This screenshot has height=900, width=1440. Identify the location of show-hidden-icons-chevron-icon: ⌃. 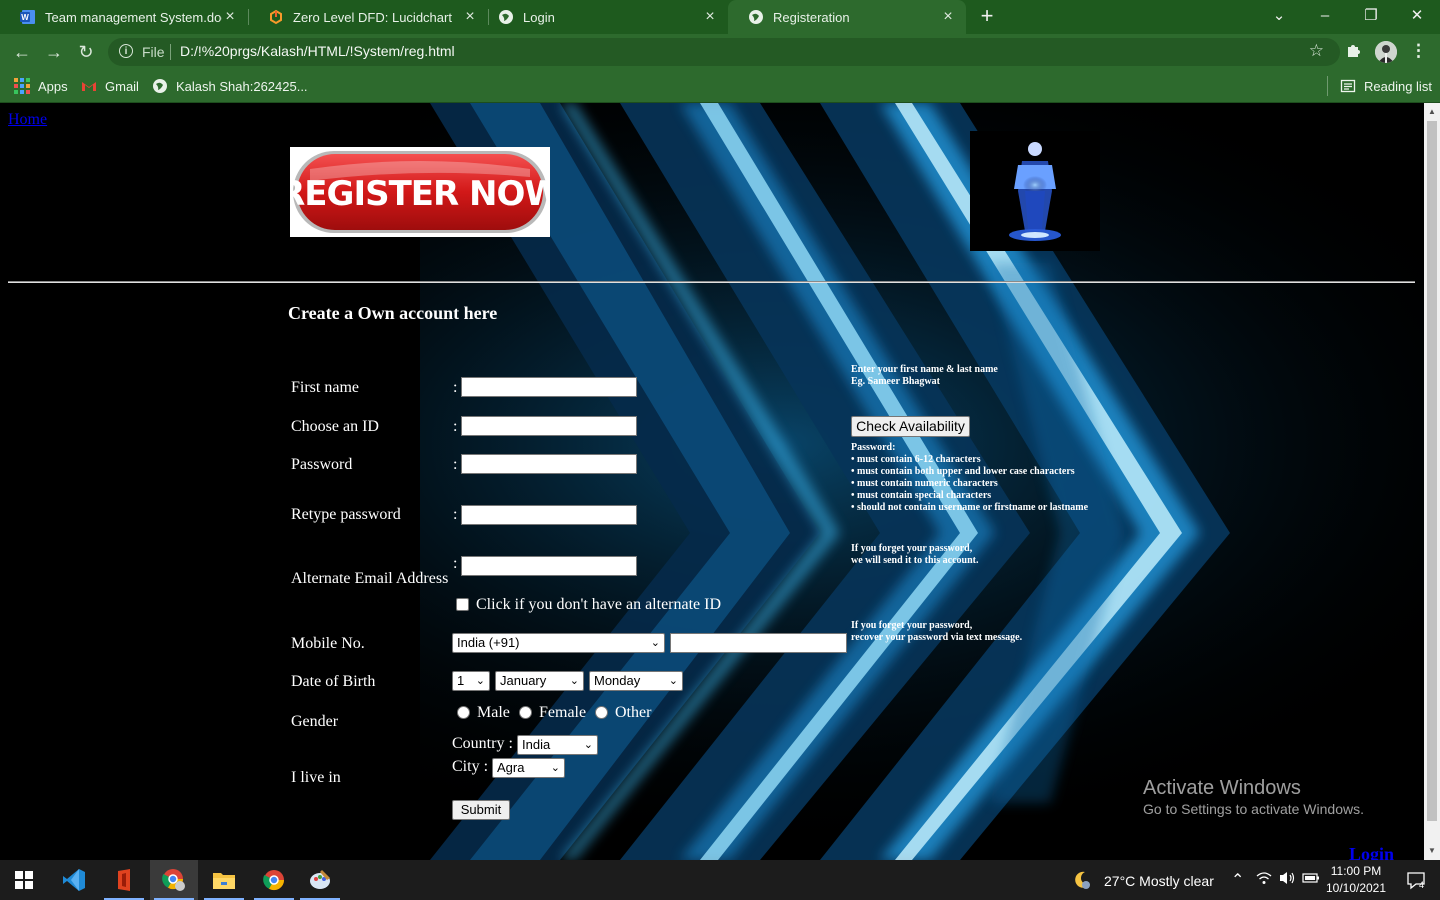
(1237, 880).